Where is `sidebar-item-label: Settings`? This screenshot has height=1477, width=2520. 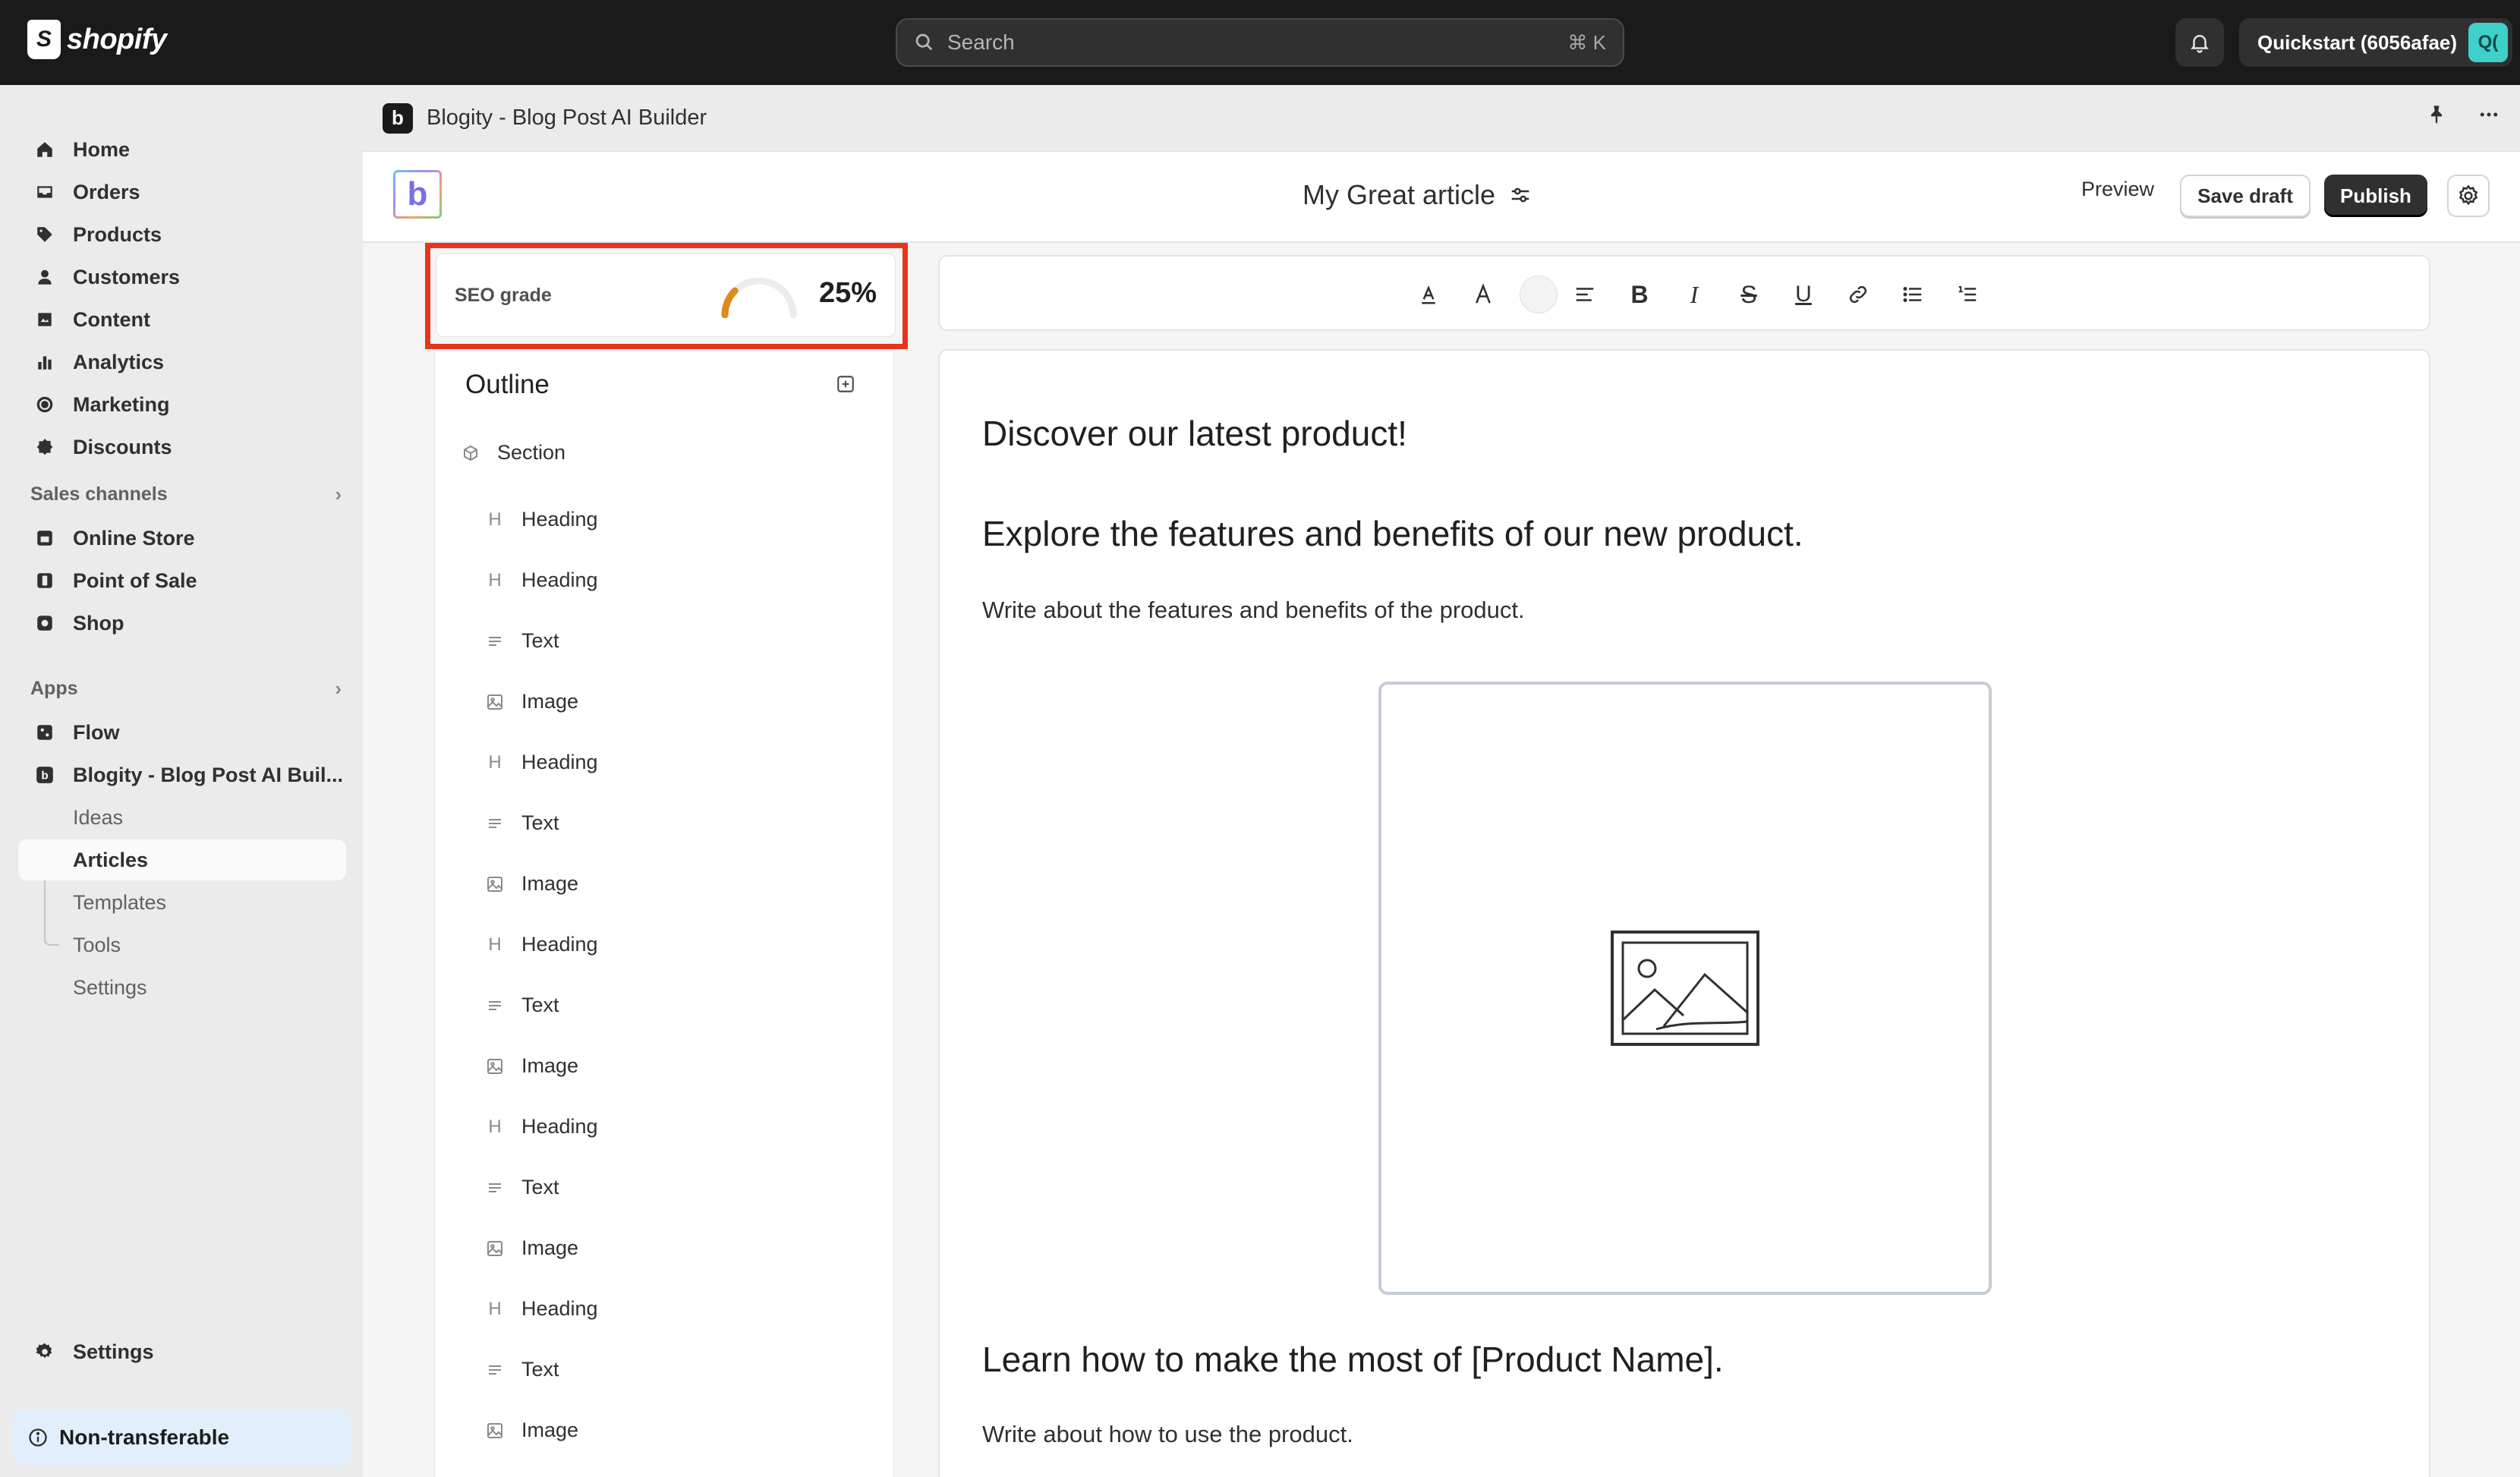
sidebar-item-label: Settings is located at coordinates (110, 987).